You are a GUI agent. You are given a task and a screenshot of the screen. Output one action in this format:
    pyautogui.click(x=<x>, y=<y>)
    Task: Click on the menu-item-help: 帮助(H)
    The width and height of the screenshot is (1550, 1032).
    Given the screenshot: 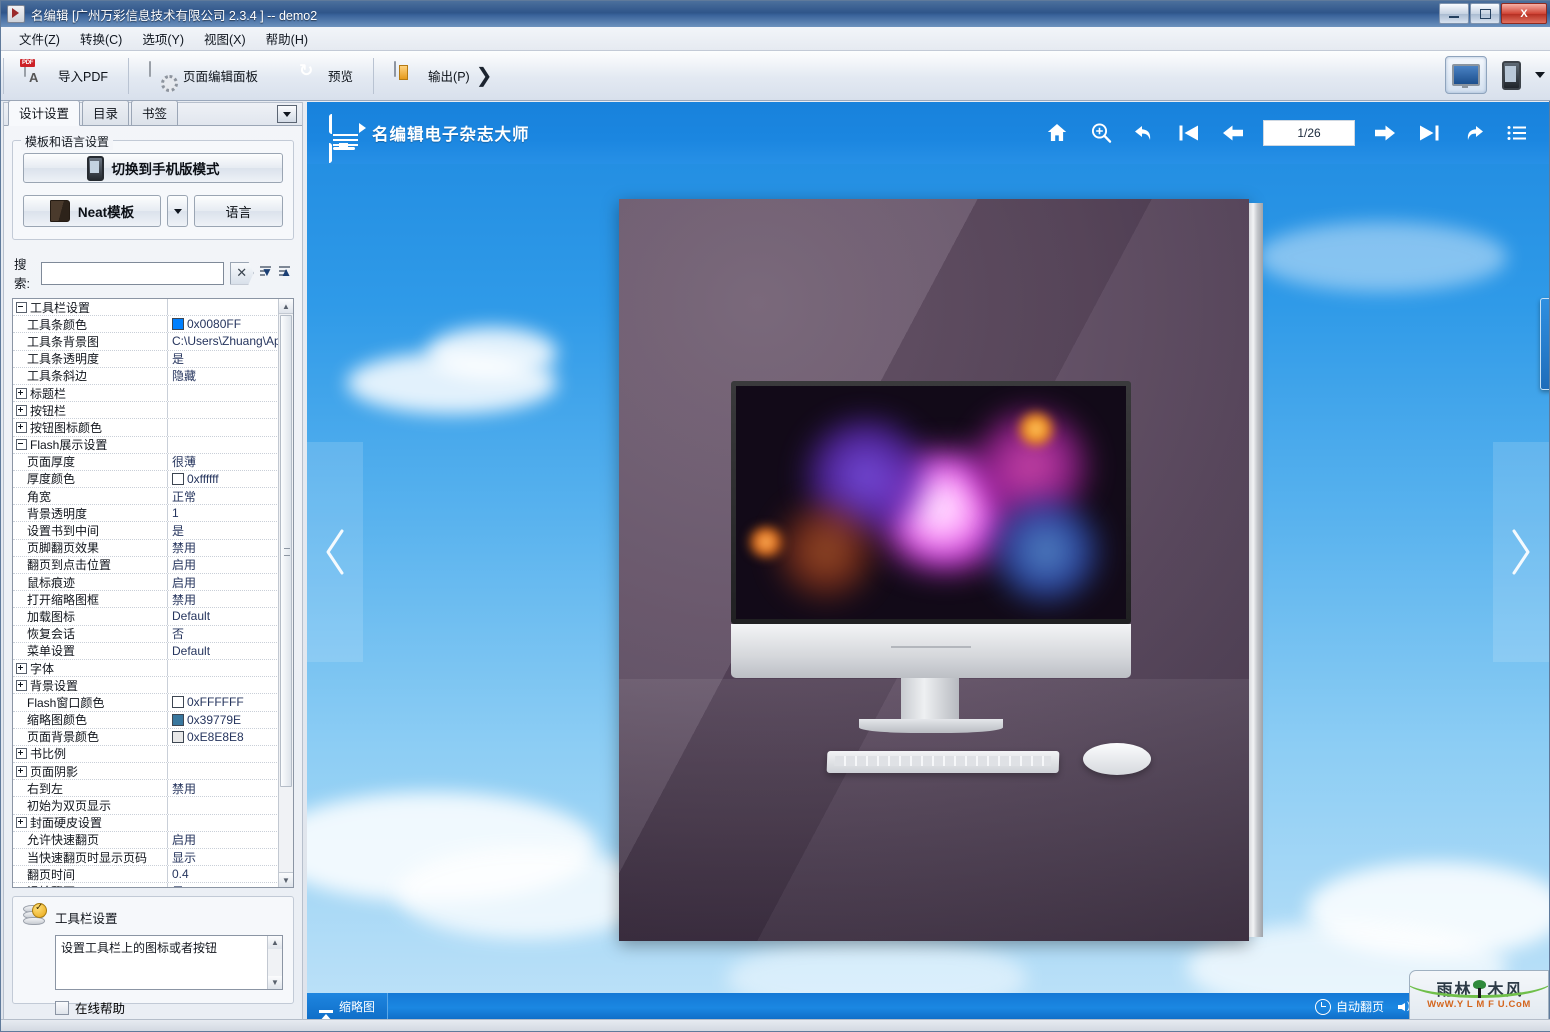 What is the action you would take?
    pyautogui.click(x=287, y=38)
    